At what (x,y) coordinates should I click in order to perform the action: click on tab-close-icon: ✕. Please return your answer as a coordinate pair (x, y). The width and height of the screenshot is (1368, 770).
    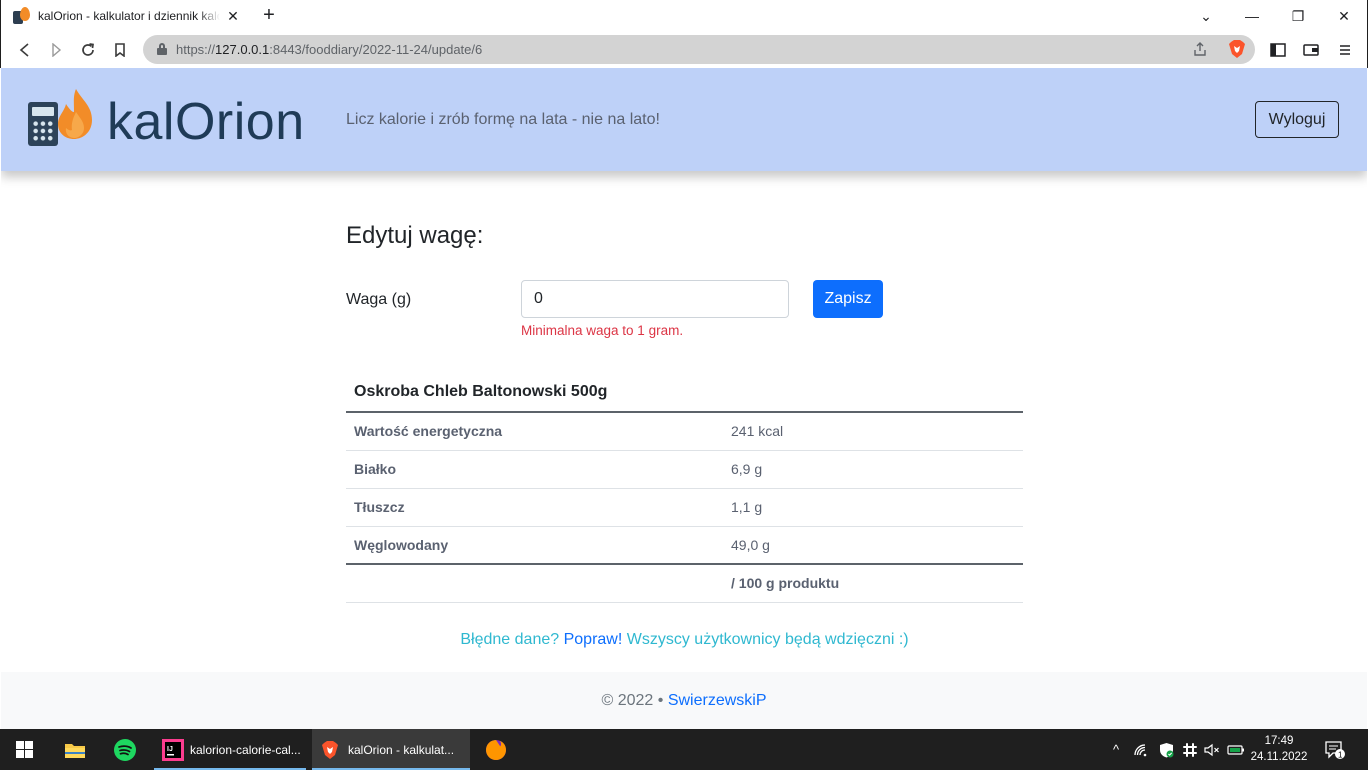
    Looking at the image, I should click on (233, 16).